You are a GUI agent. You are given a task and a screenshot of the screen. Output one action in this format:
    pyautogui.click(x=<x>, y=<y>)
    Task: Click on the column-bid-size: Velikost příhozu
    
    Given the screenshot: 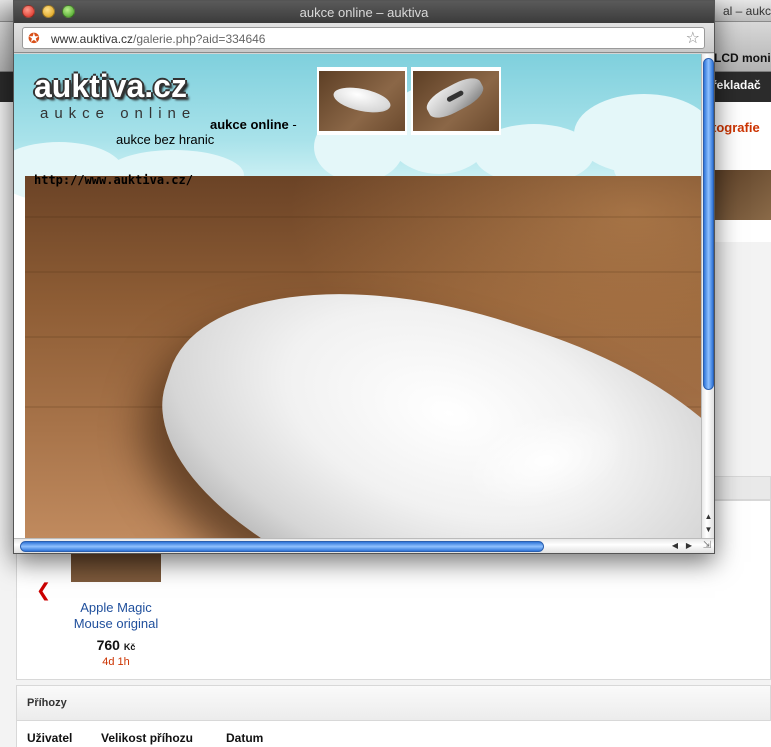 What is the action you would take?
    pyautogui.click(x=147, y=738)
    